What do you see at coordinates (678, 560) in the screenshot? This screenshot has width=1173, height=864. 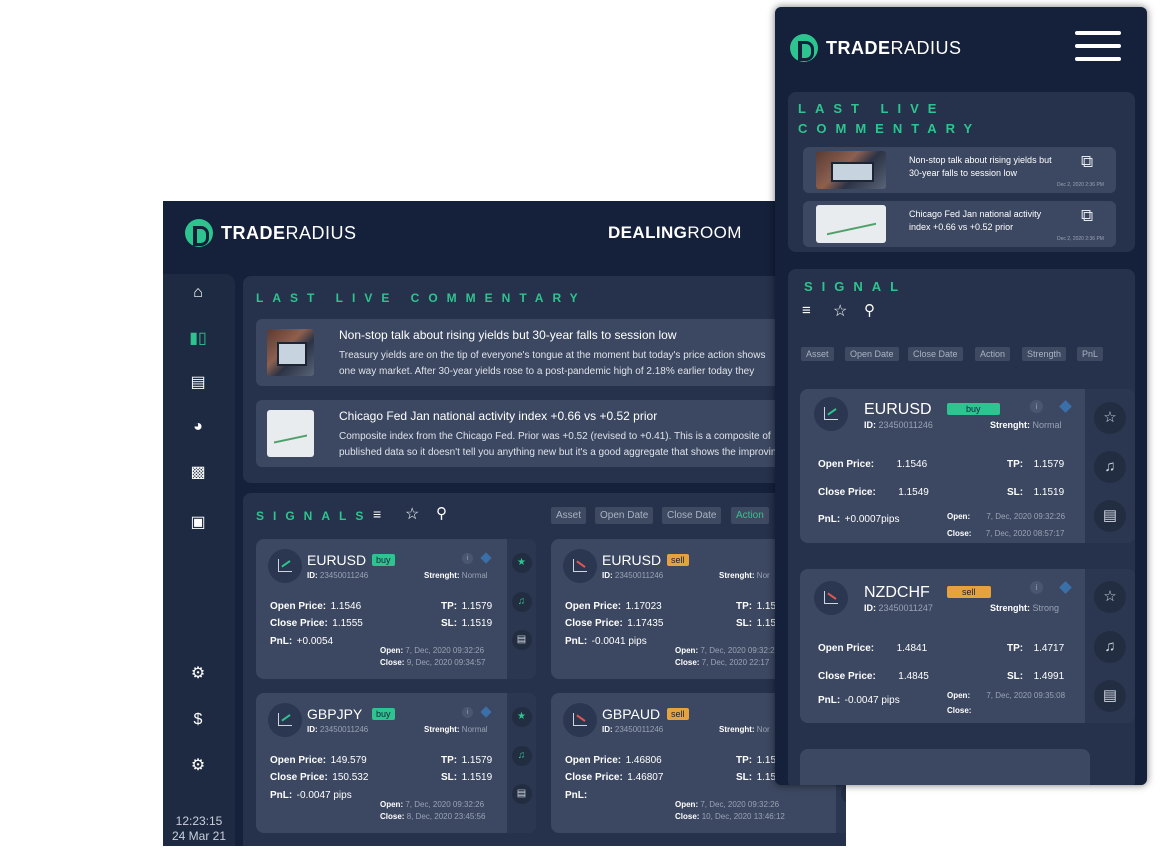 I see `action-badge: sell` at bounding box center [678, 560].